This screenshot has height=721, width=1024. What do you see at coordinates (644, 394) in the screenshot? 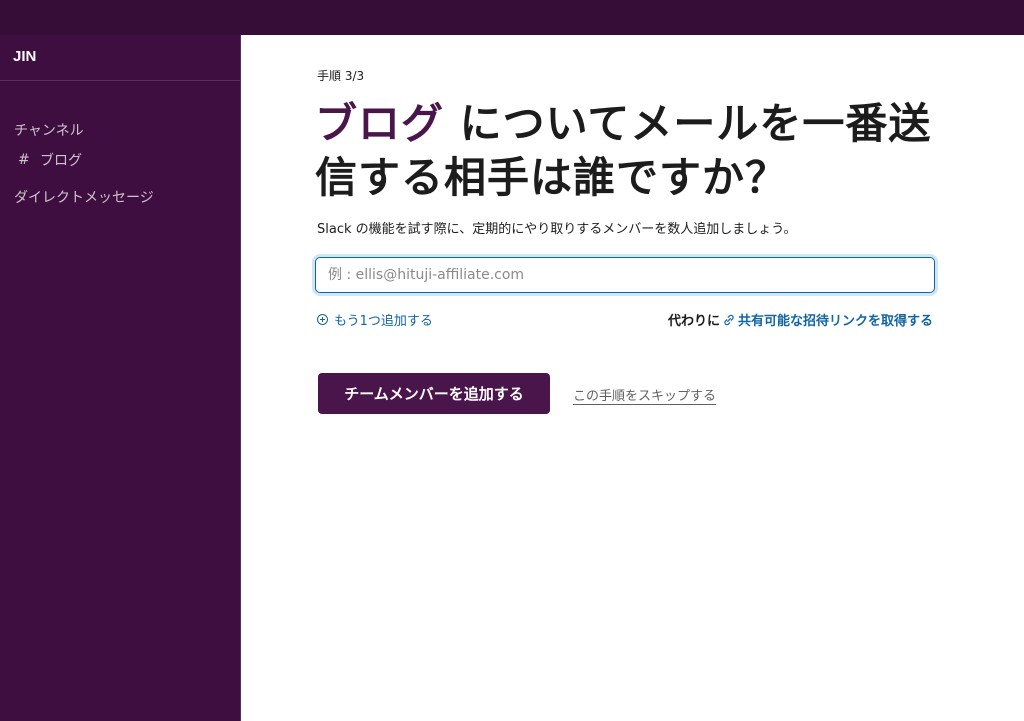
I see `skip-step-link: この手順をスキップする` at bounding box center [644, 394].